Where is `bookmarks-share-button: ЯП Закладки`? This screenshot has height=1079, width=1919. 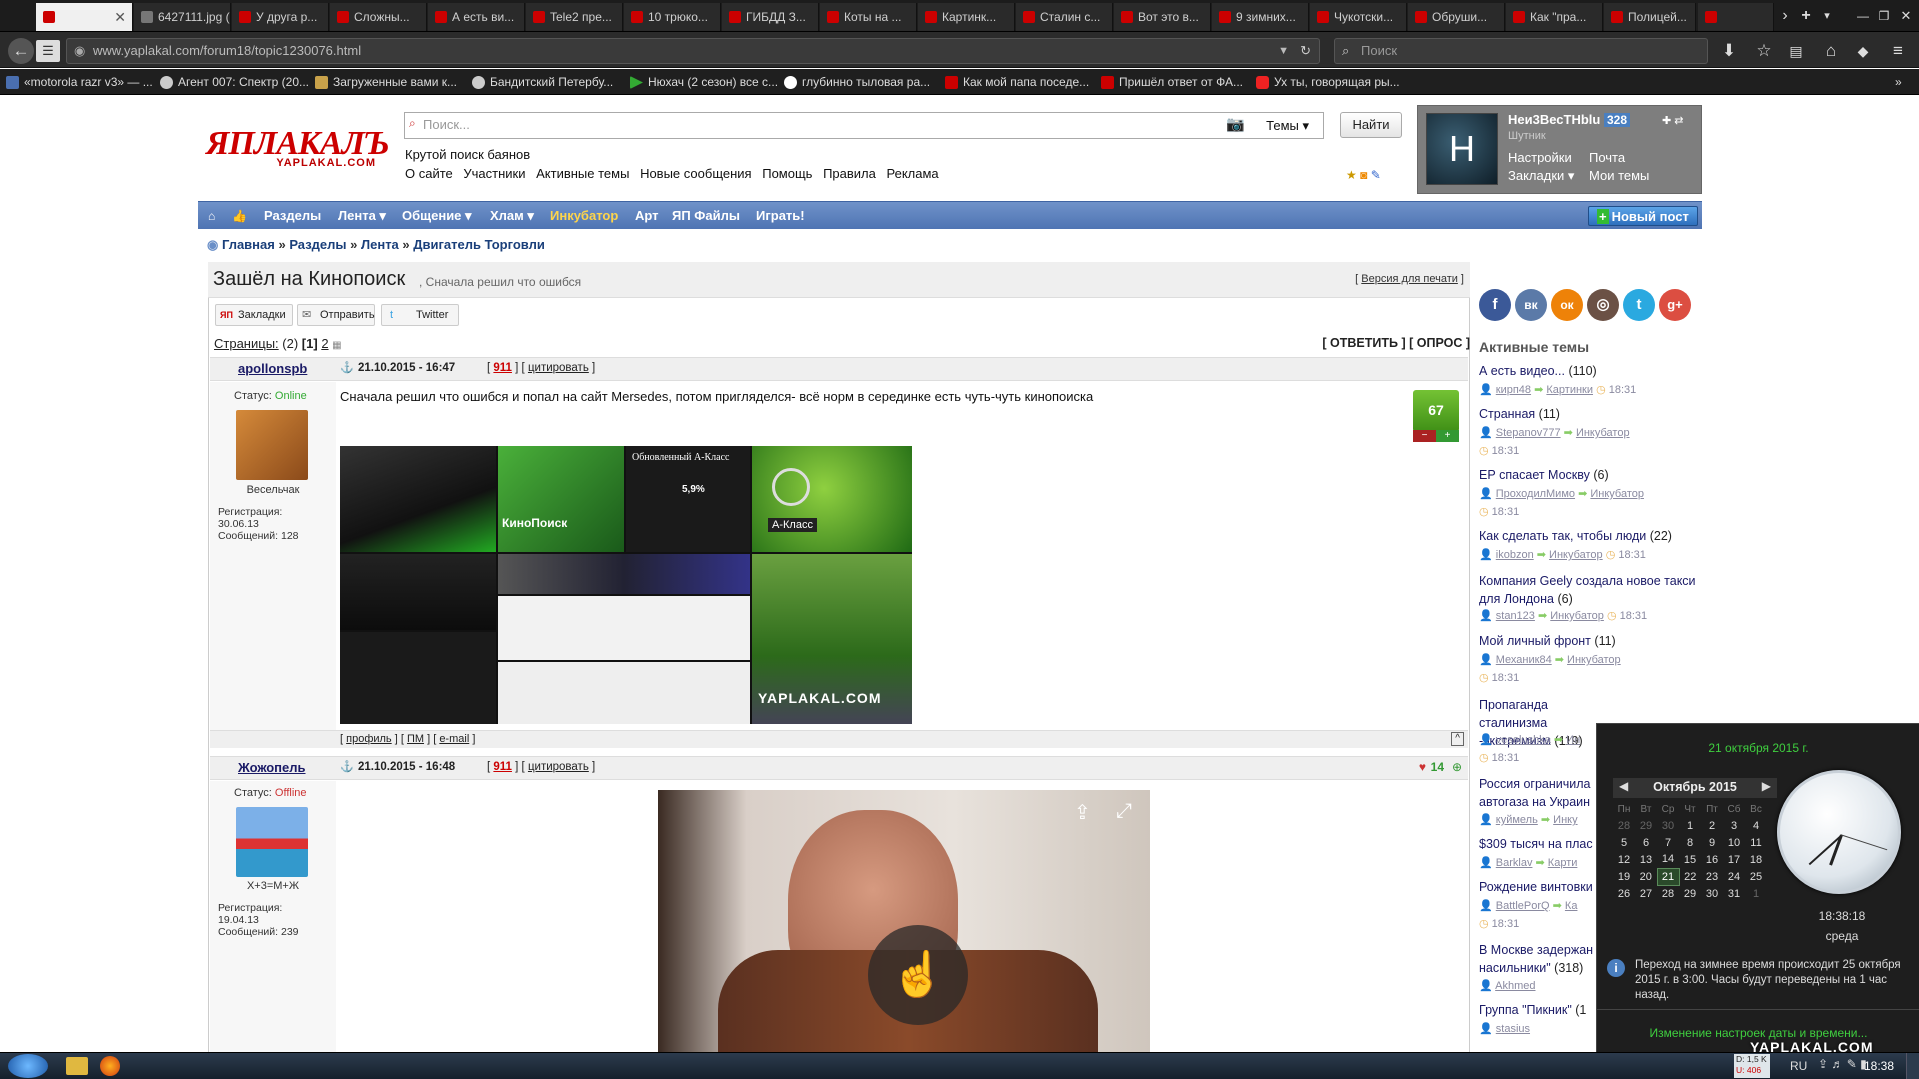
bookmarks-share-button: ЯП Закладки is located at coordinates (254, 315).